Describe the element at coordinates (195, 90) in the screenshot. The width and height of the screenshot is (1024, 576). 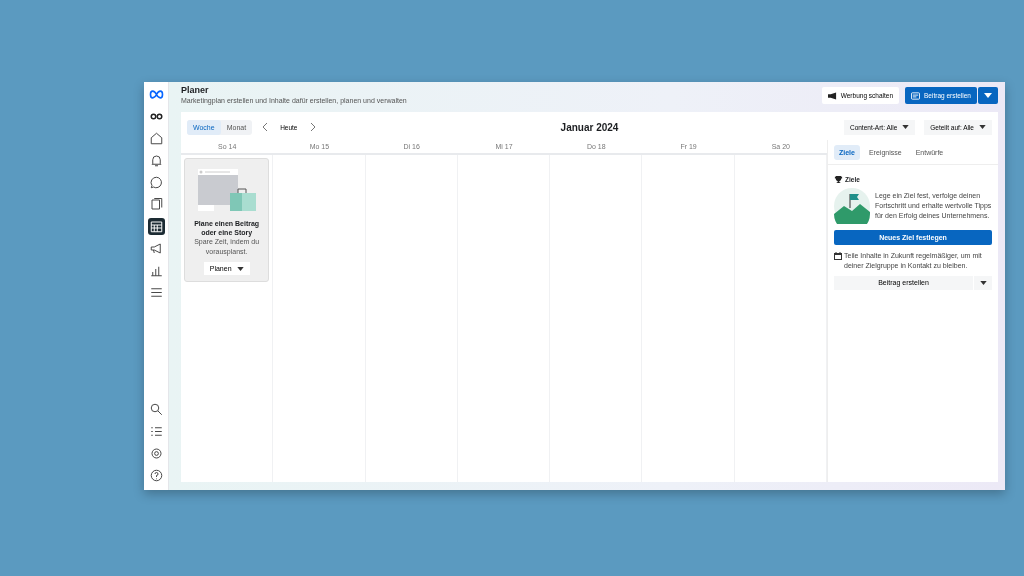
I see `page-title: Planer` at that location.